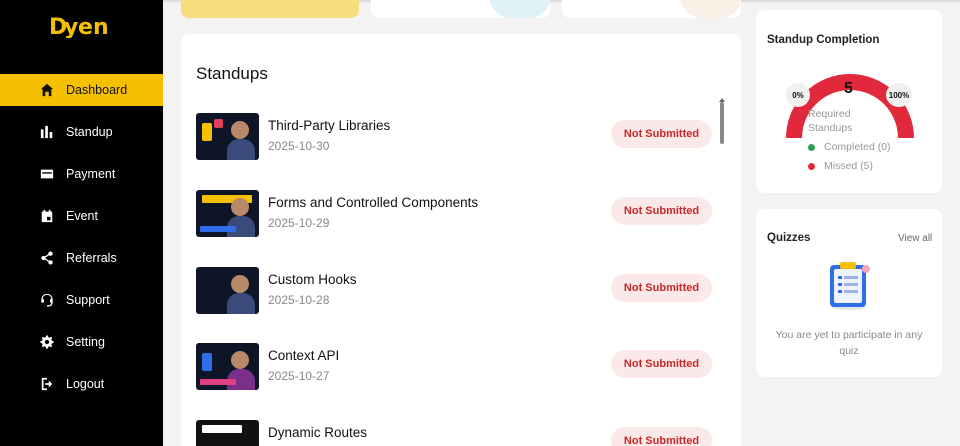 This screenshot has height=446, width=960. I want to click on legend-label: Completed (0), so click(857, 147).